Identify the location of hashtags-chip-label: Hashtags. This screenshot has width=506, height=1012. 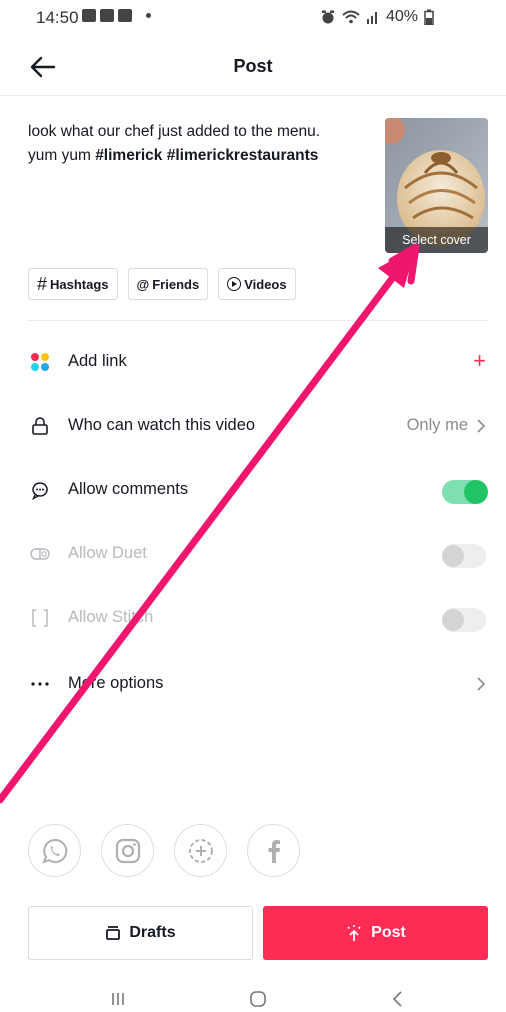
(79, 284).